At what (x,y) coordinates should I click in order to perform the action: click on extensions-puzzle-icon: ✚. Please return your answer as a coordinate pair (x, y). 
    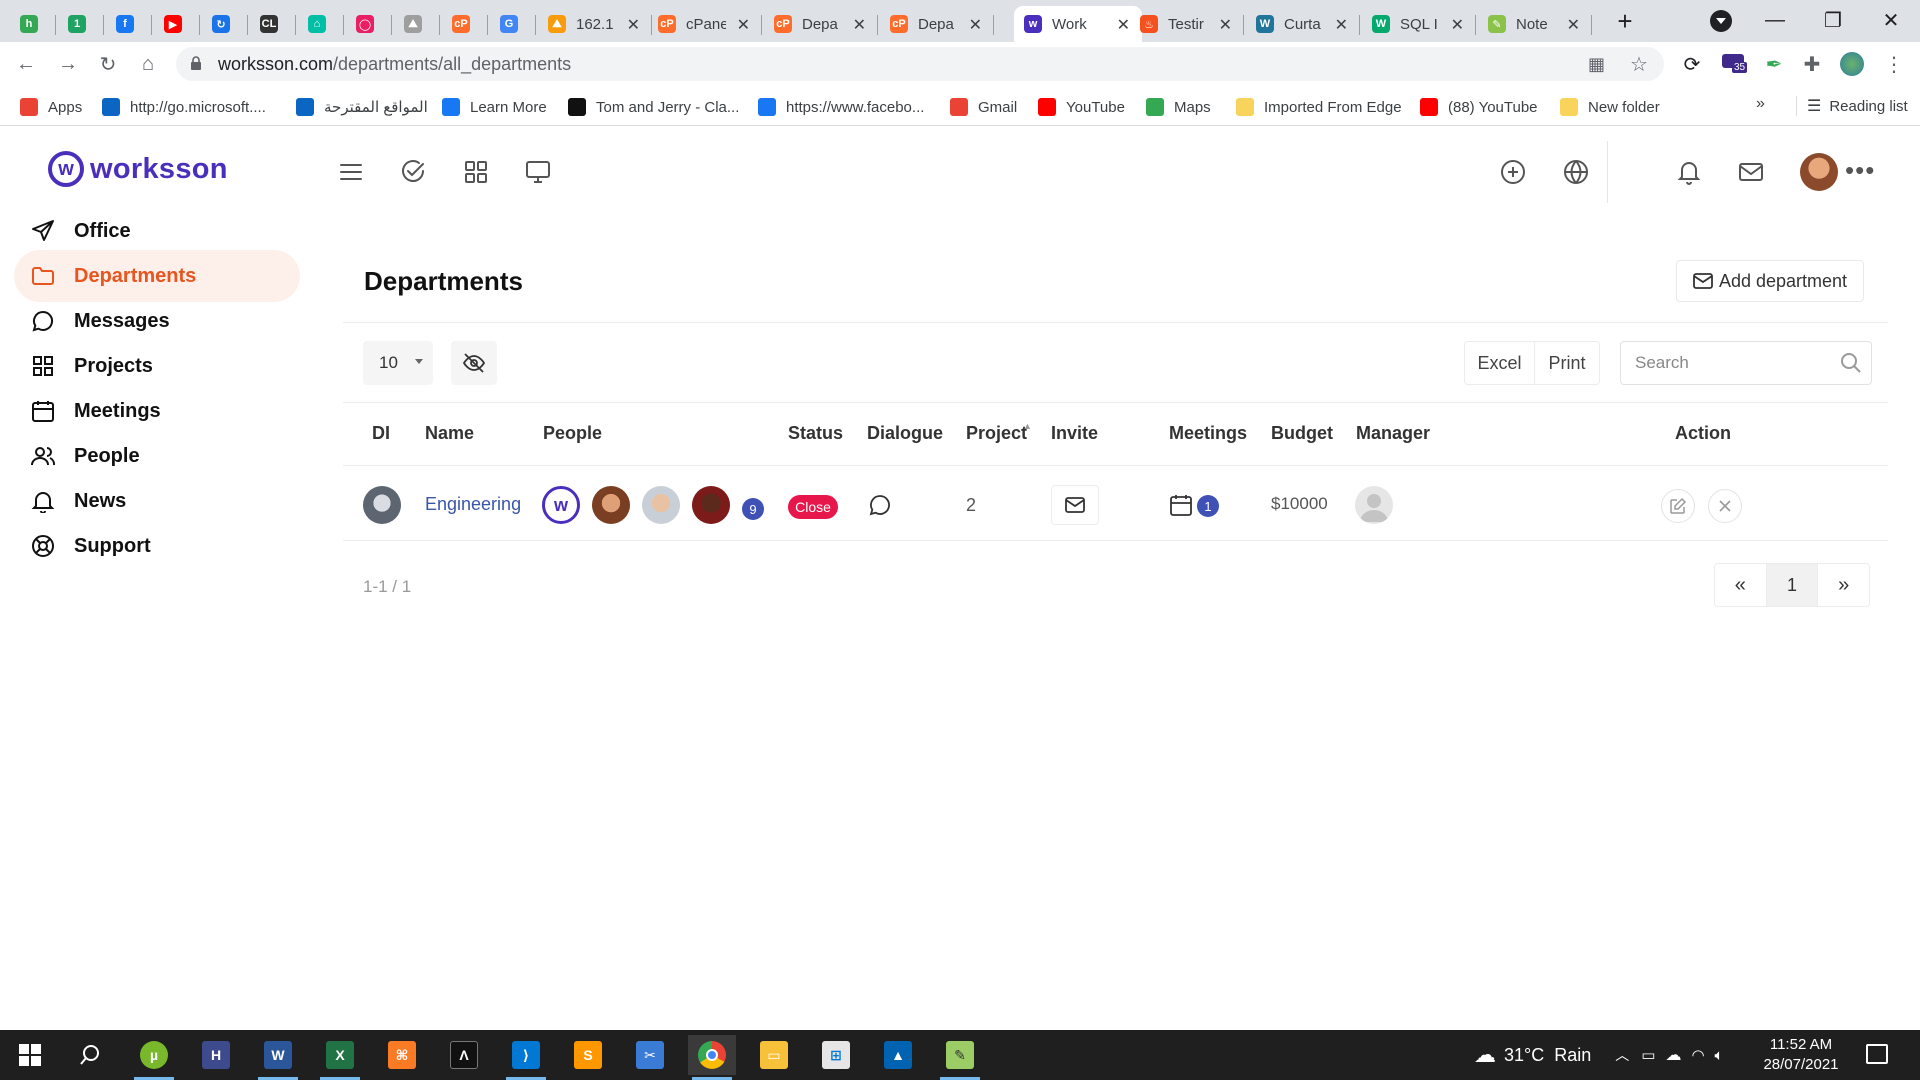
    Looking at the image, I should click on (1812, 64).